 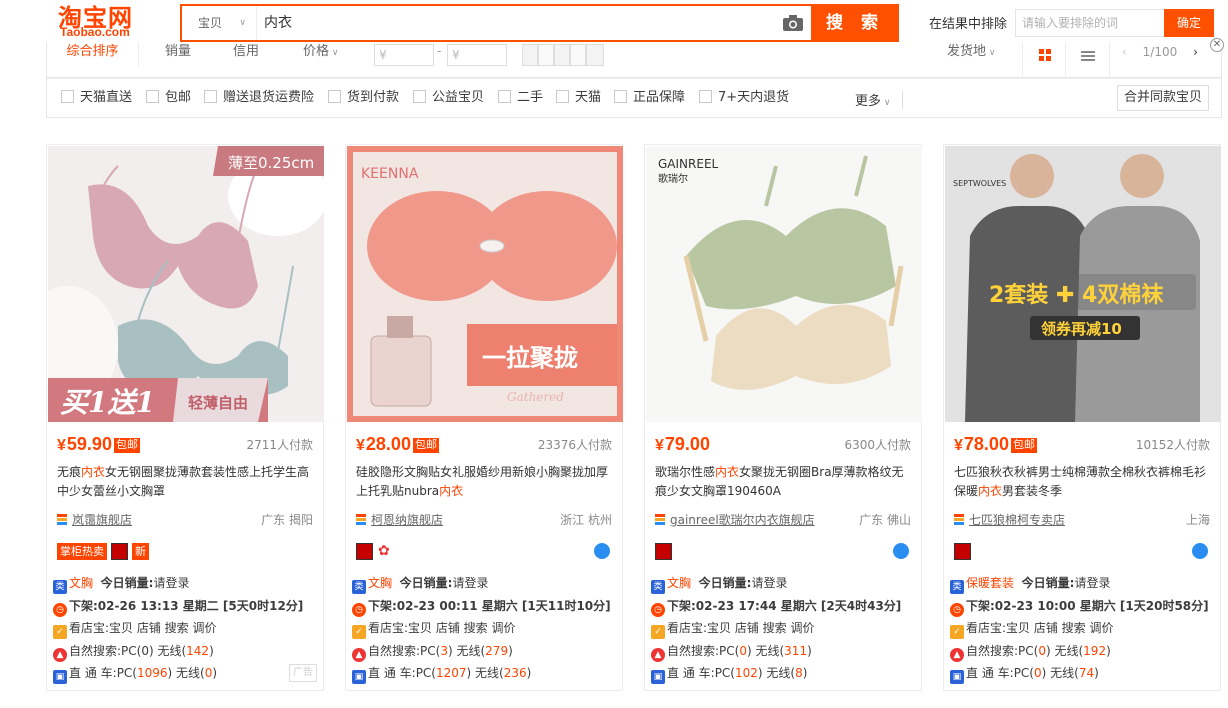 I want to click on category-text: 保暖套装, so click(x=990, y=583).